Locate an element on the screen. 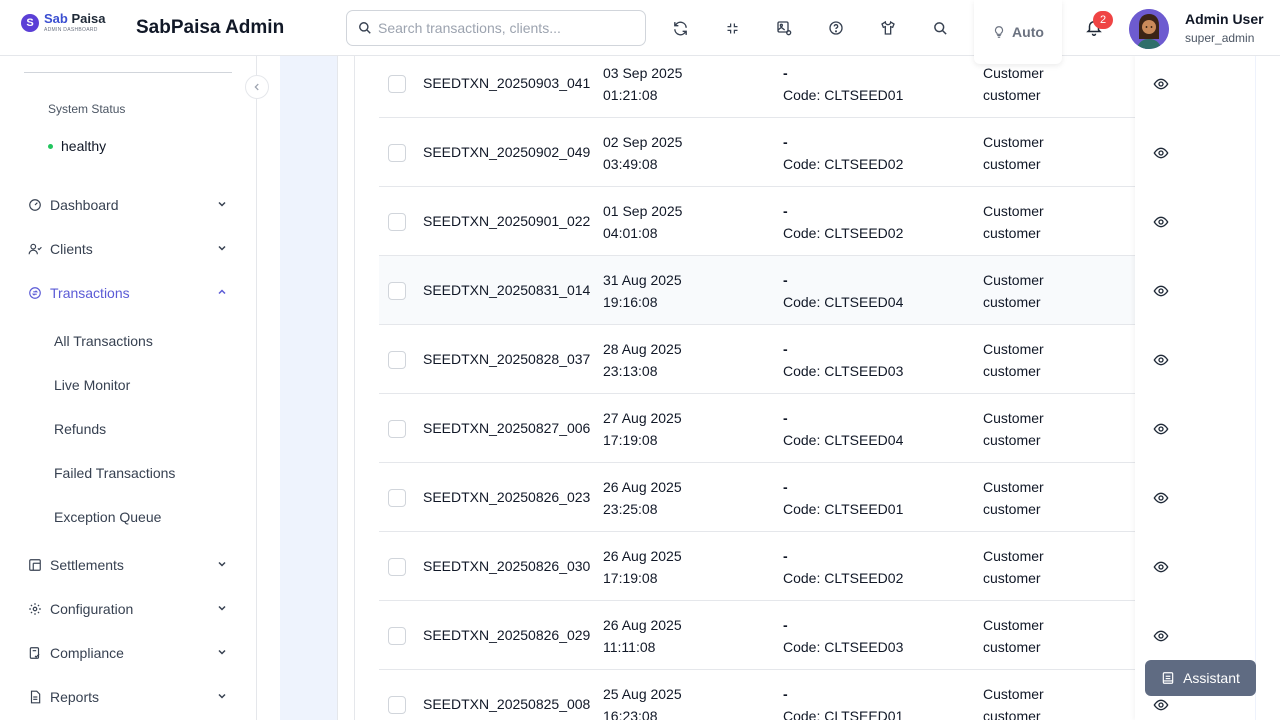 This screenshot has height=720, width=1280. nav-clients: Clients is located at coordinates (128, 249).